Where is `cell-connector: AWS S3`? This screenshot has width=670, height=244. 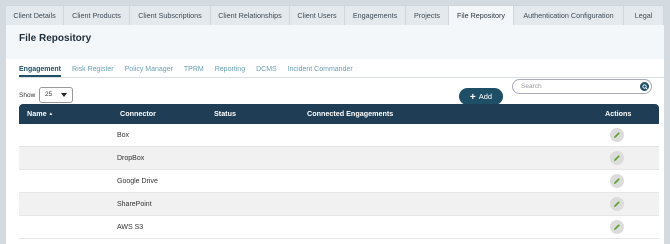 cell-connector: AWS S3 is located at coordinates (130, 227).